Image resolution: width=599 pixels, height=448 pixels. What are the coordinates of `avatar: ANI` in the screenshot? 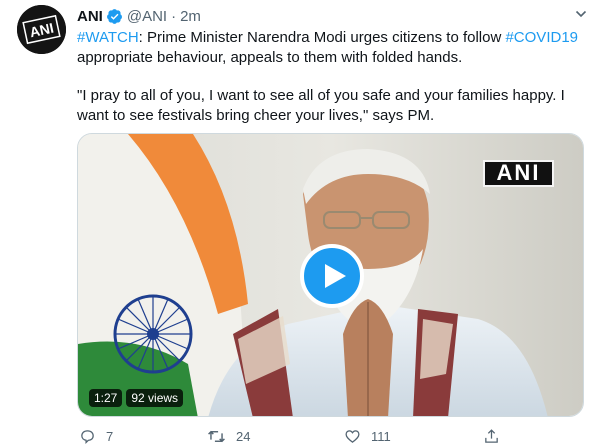 It's located at (41, 29).